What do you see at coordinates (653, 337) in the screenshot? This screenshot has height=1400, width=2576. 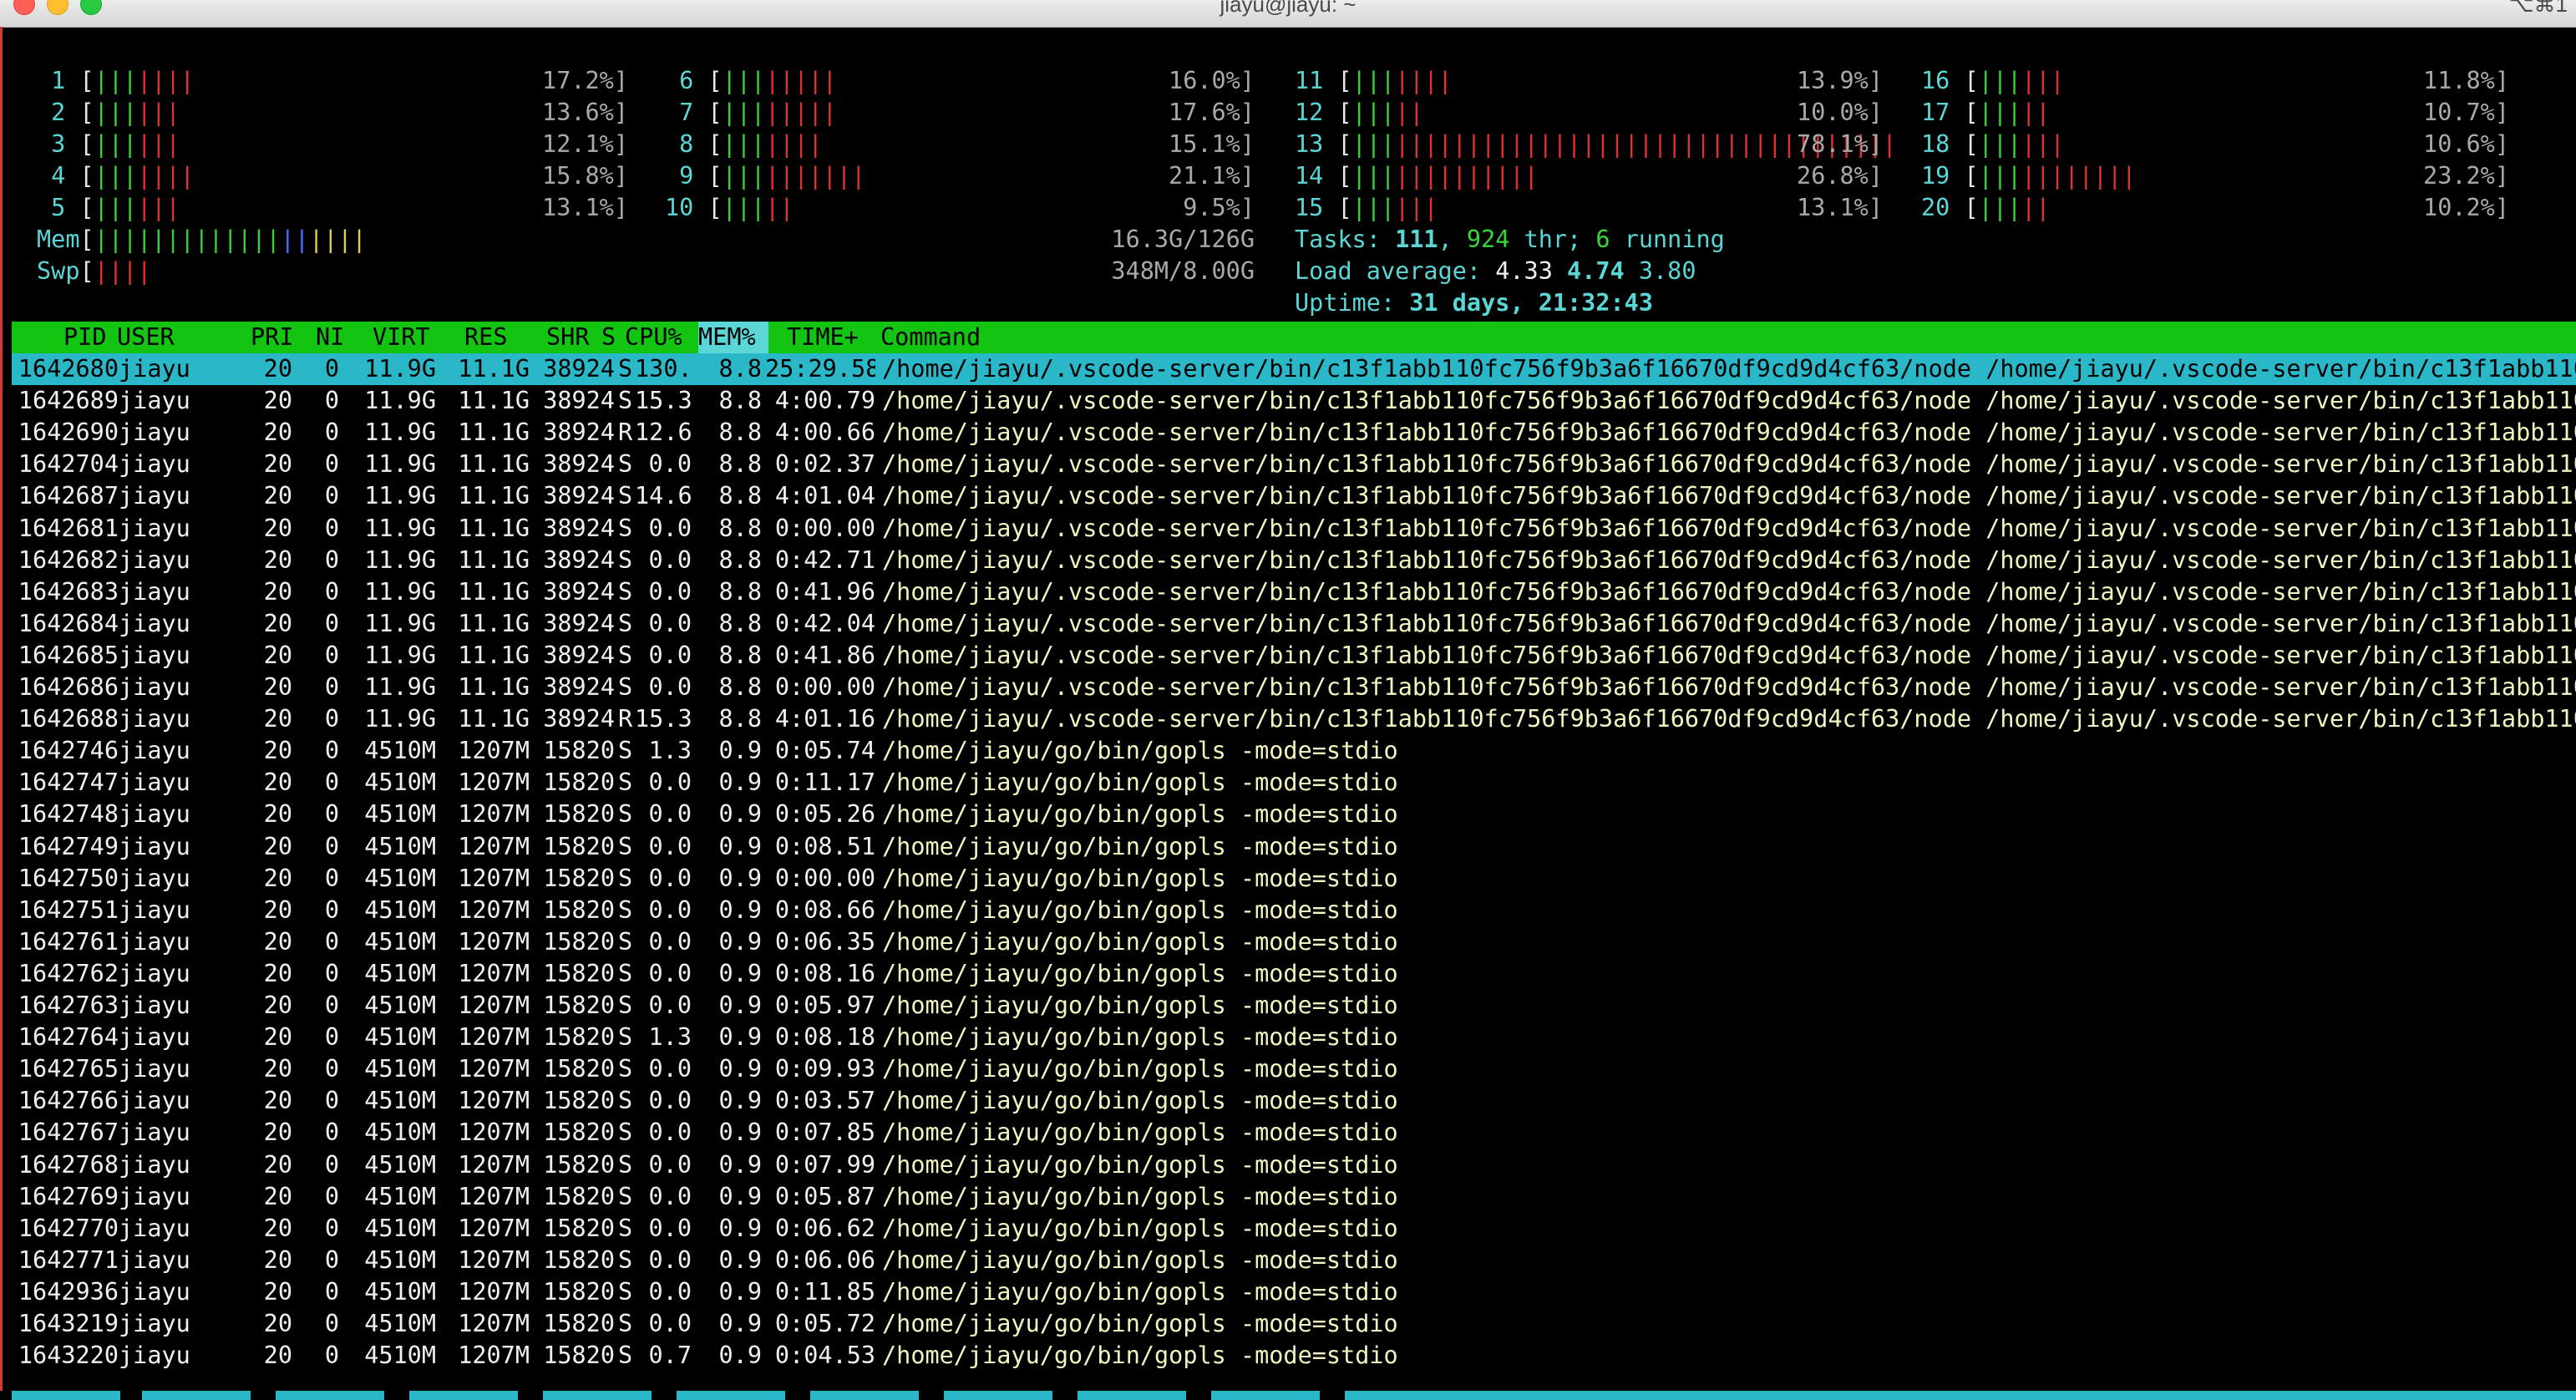 I see `col-cpu: CPU%` at bounding box center [653, 337].